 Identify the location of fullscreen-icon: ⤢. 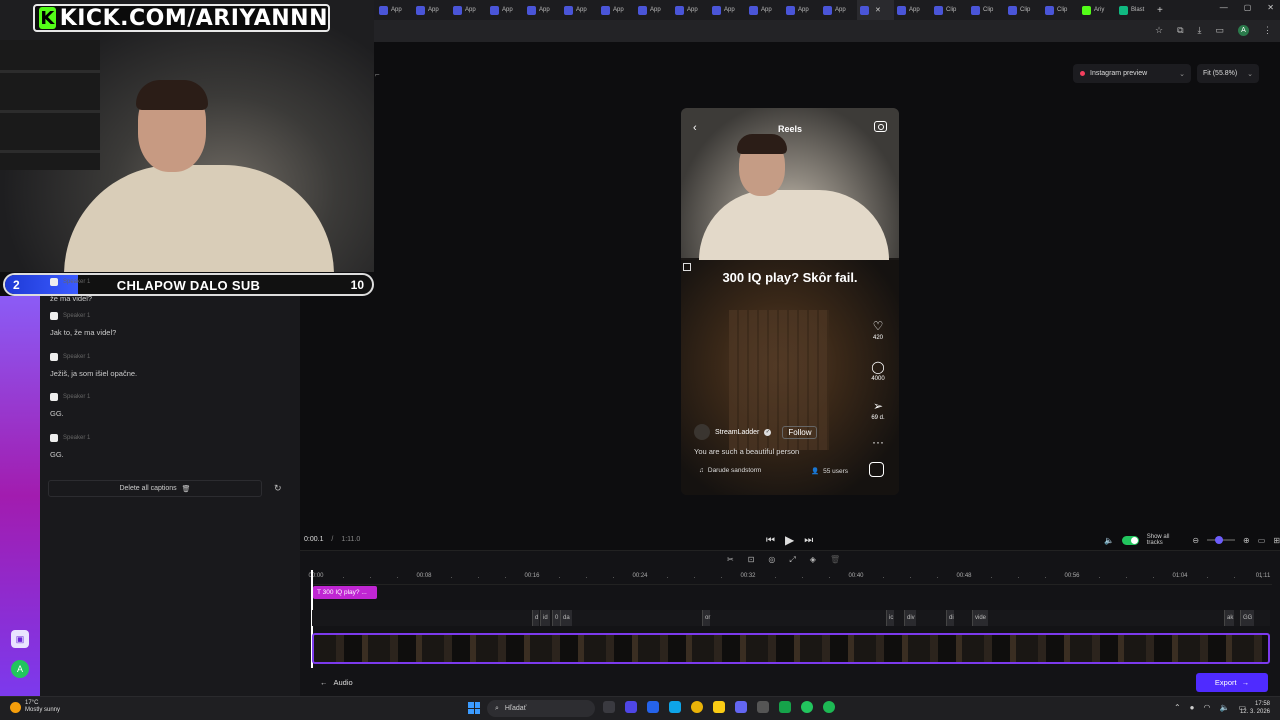
(792, 560).